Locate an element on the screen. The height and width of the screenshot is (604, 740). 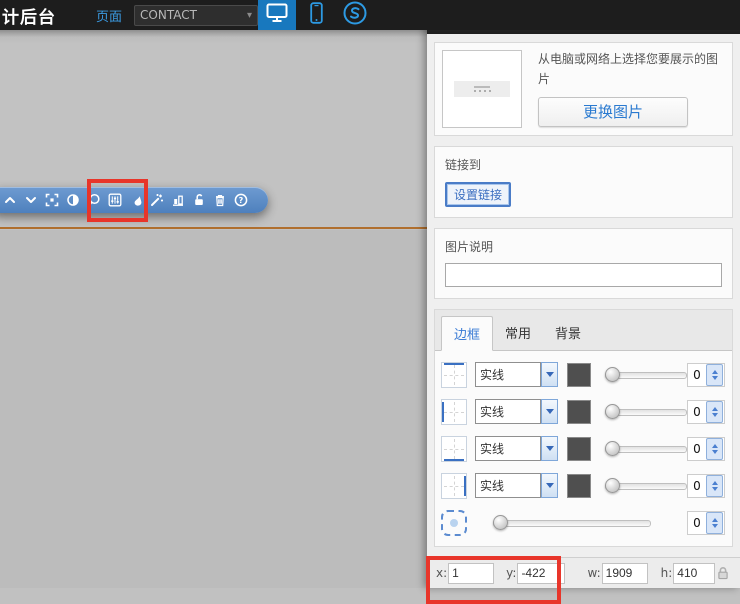
caption-section: 图片说明 is located at coordinates (583, 263).